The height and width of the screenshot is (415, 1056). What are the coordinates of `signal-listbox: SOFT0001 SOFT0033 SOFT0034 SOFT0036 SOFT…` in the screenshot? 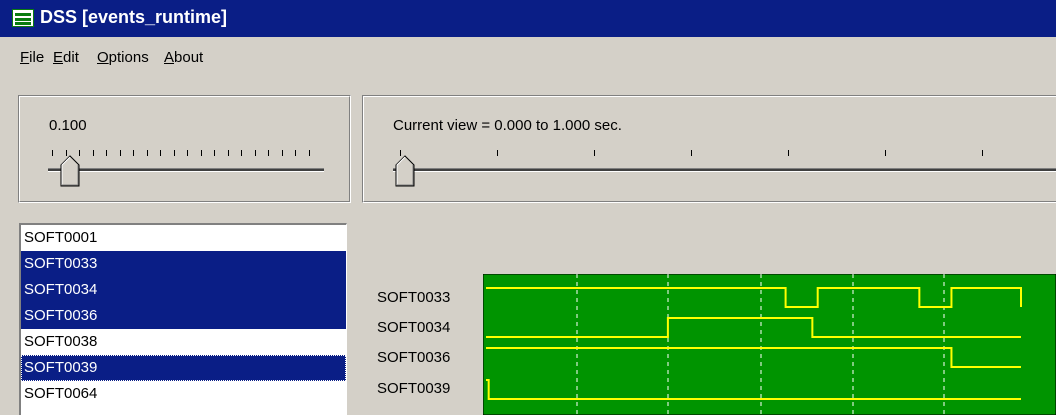 It's located at (183, 319).